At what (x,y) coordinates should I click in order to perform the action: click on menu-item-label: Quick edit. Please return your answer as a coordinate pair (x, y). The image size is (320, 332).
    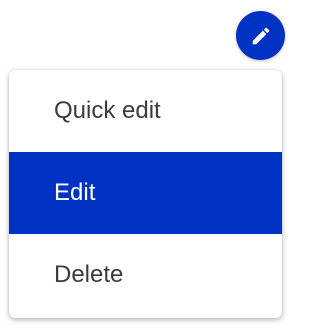
    Looking at the image, I should click on (107, 110).